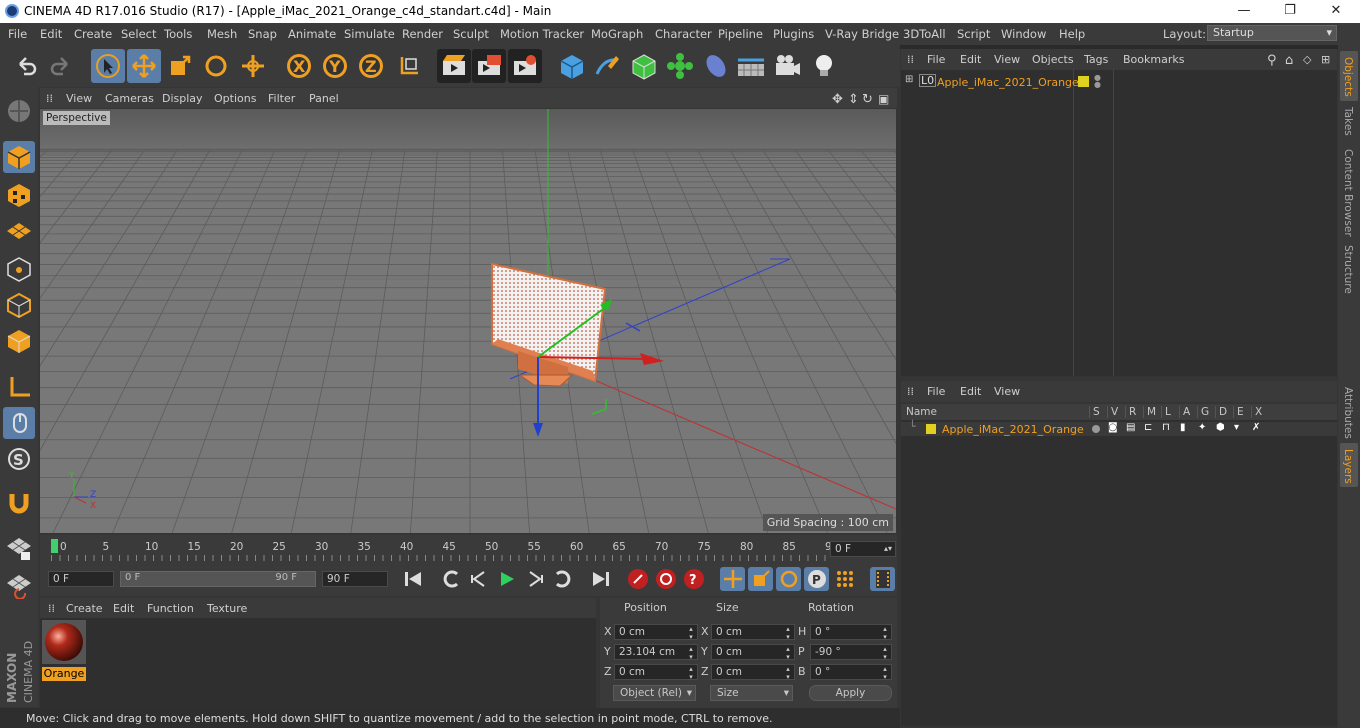 This screenshot has height=728, width=1360. I want to click on viewport-menu-cameras: Cameras, so click(129, 98).